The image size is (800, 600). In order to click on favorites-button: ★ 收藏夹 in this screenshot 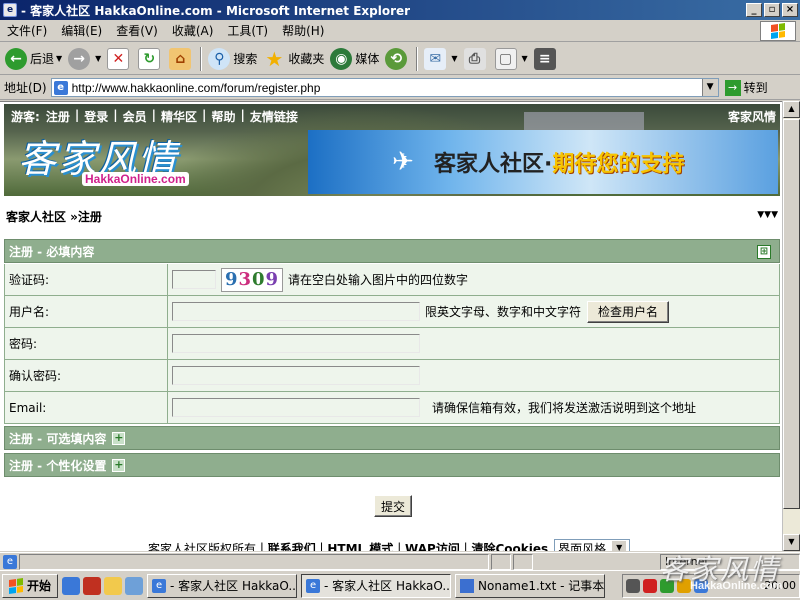, I will do `click(293, 59)`.